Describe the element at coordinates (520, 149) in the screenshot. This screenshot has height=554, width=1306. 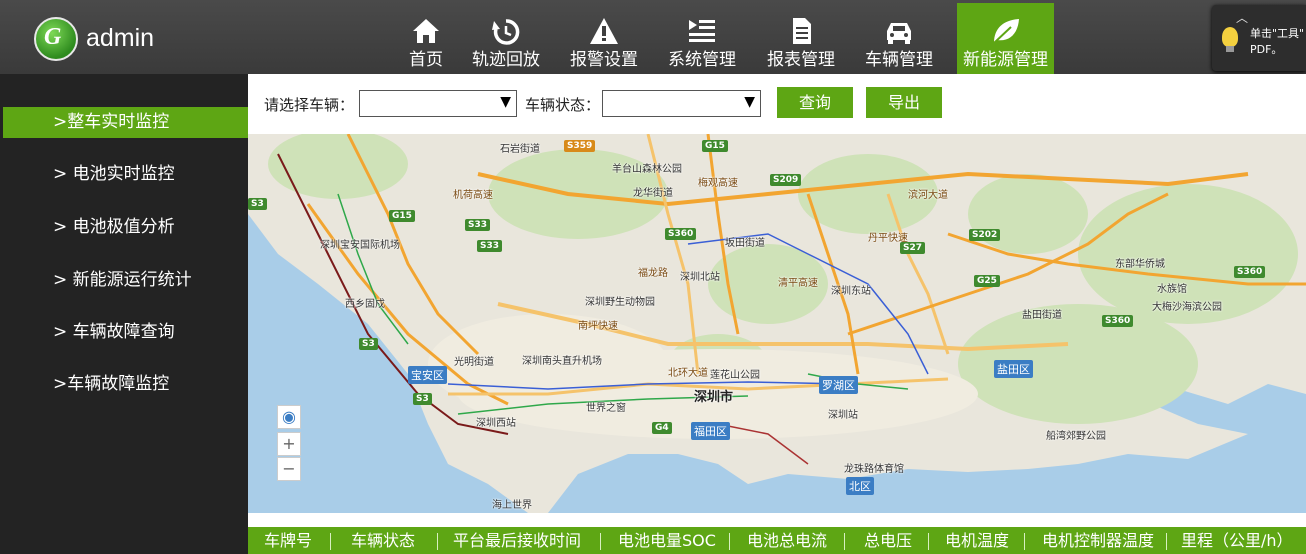
I see `map-label: 石岩街道` at that location.